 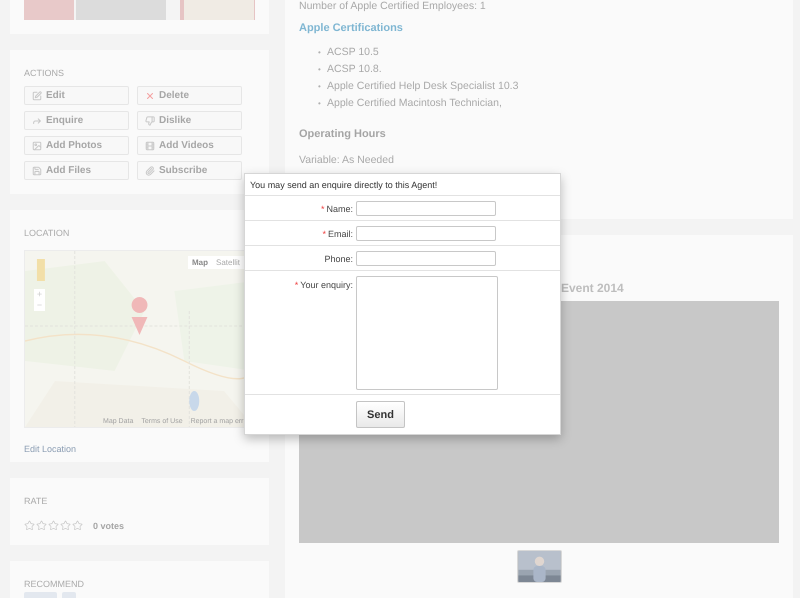 What do you see at coordinates (336, 209) in the screenshot?
I see `field-label: * Name:` at bounding box center [336, 209].